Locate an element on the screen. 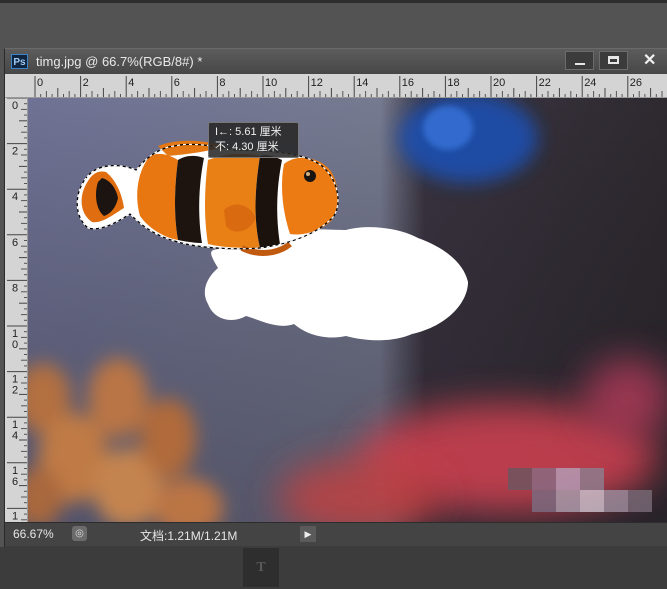 The height and width of the screenshot is (589, 667). ruler-label: 16 is located at coordinates (408, 83).